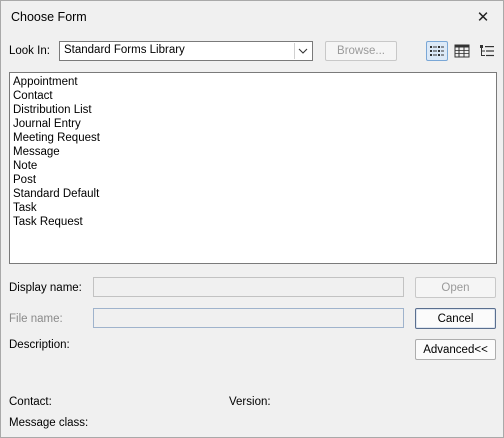 This screenshot has height=438, width=504. I want to click on advanced-button-label: Advanced<<, so click(455, 349).